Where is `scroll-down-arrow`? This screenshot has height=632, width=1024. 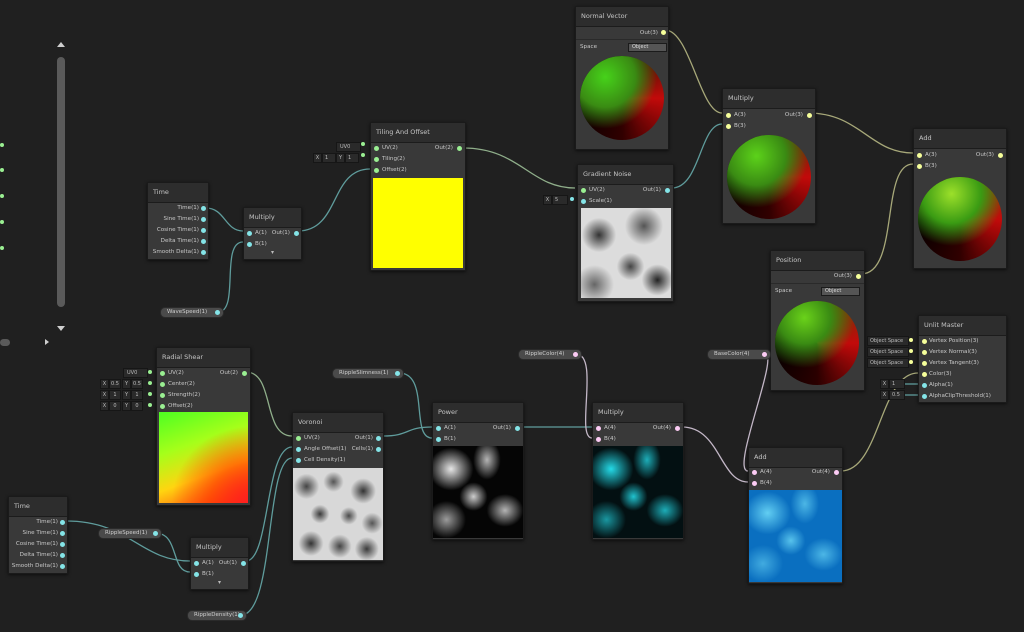 scroll-down-arrow is located at coordinates (61, 328).